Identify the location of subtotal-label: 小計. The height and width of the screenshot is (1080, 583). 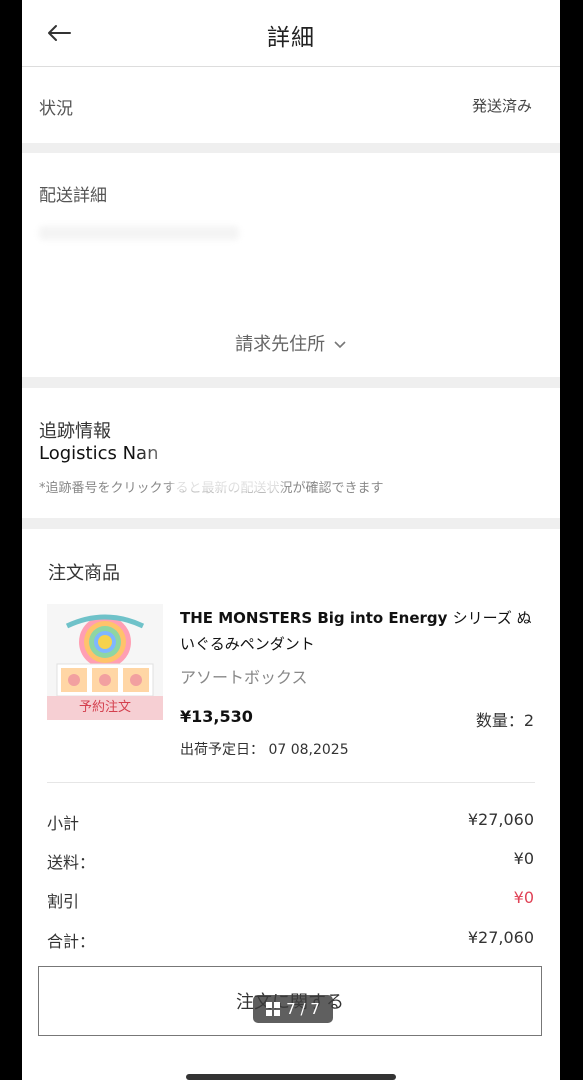
(63, 823).